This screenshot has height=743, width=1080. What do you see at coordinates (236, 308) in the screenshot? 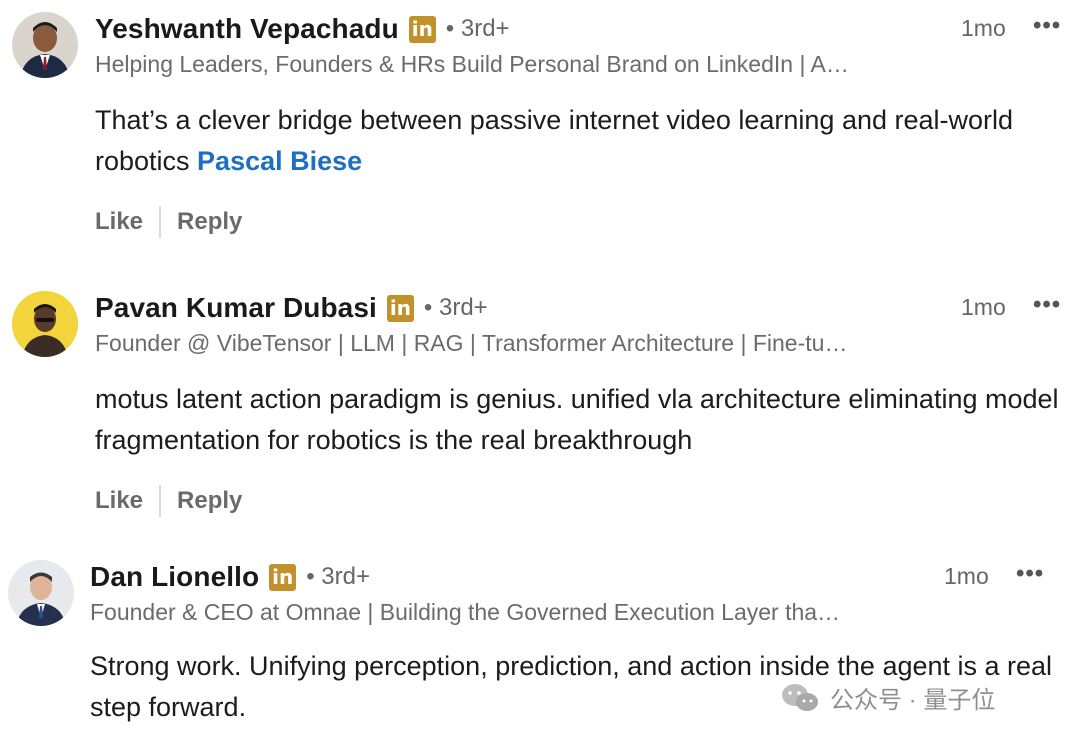
I see `author-name: Pavan Kumar Dubasi` at bounding box center [236, 308].